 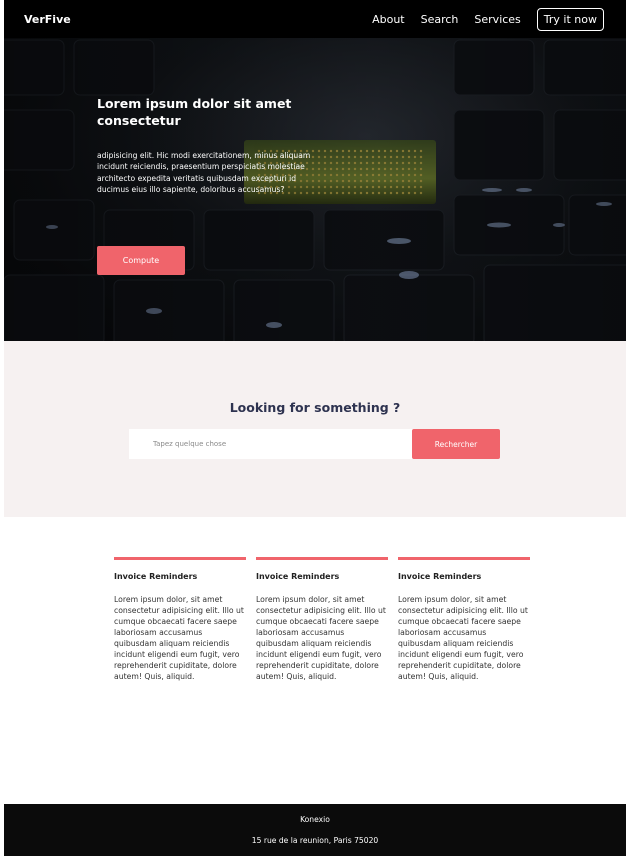 What do you see at coordinates (315, 19) in the screenshot?
I see `top-navbar: VerFive About Search Services Try it now` at bounding box center [315, 19].